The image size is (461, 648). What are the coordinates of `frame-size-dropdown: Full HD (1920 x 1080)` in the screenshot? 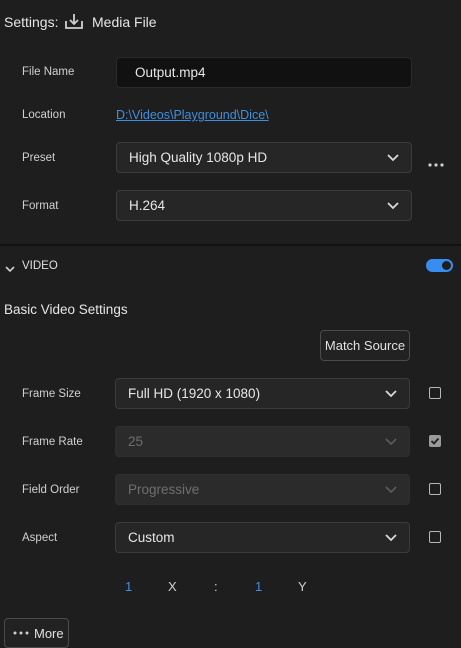 It's located at (262, 393).